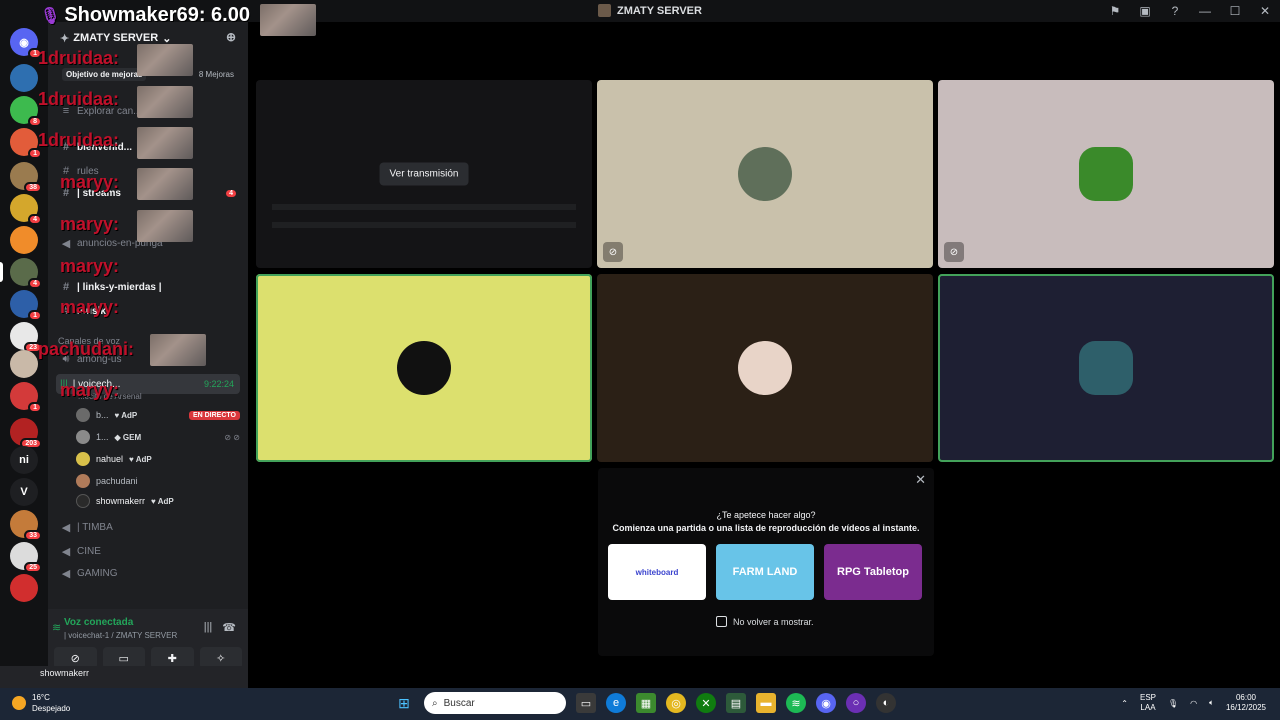 This screenshot has width=1280, height=720. What do you see at coordinates (1, 272) in the screenshot?
I see `selected-server-pill` at bounding box center [1, 272].